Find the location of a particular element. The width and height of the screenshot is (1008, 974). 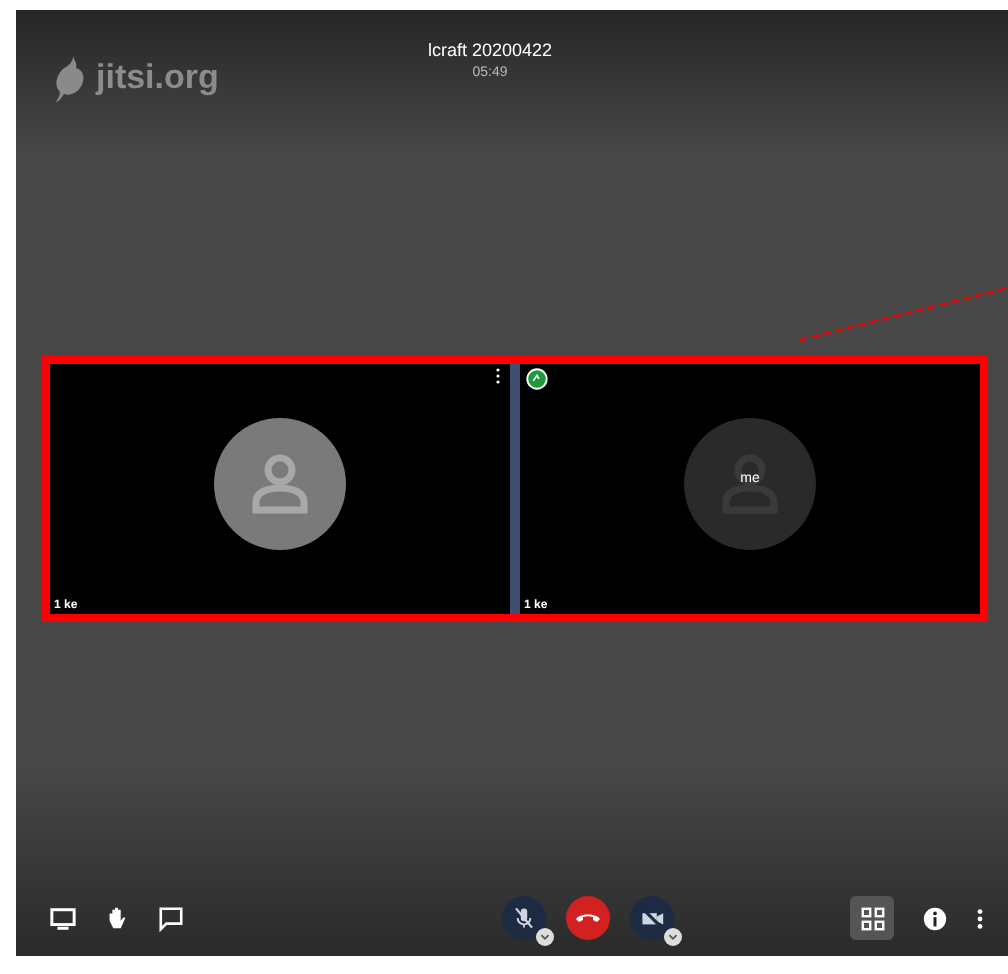

tile-view-button is located at coordinates (872, 918).